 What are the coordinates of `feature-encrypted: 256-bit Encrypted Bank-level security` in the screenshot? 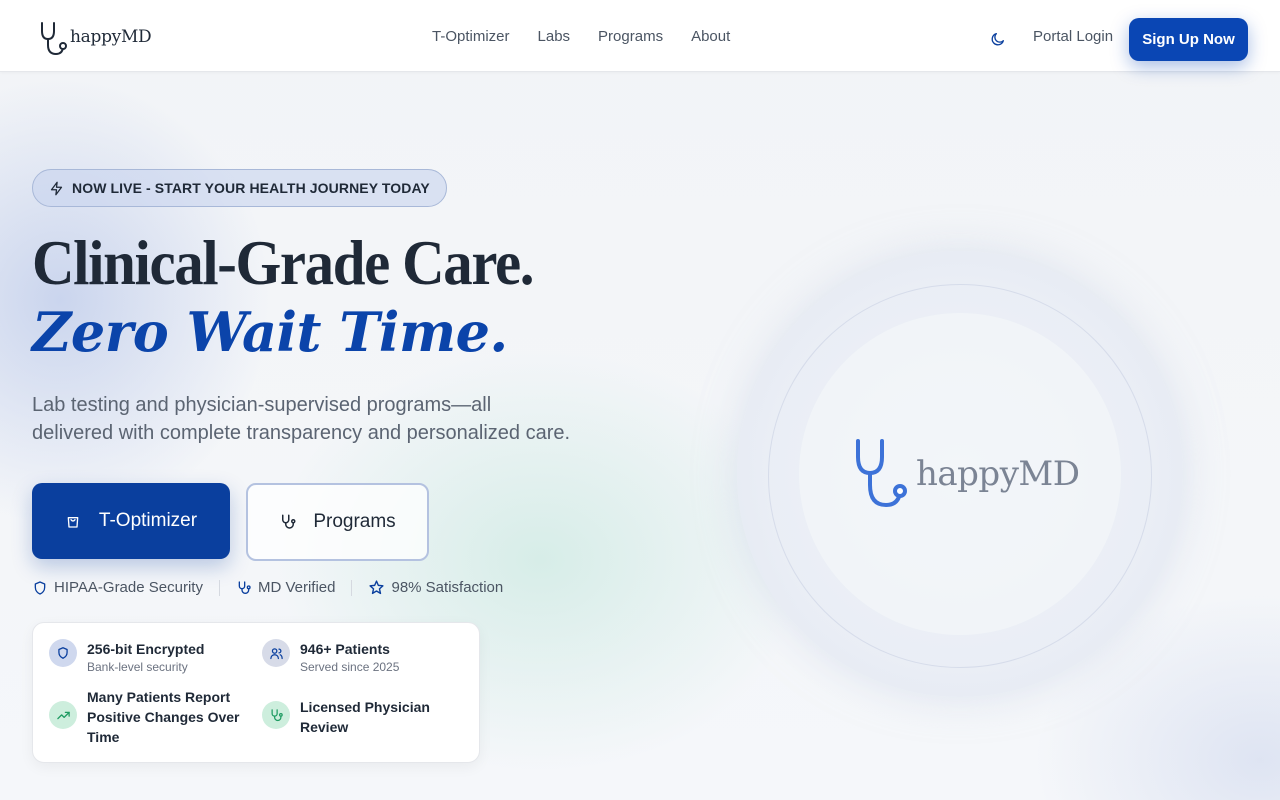 It's located at (144, 657).